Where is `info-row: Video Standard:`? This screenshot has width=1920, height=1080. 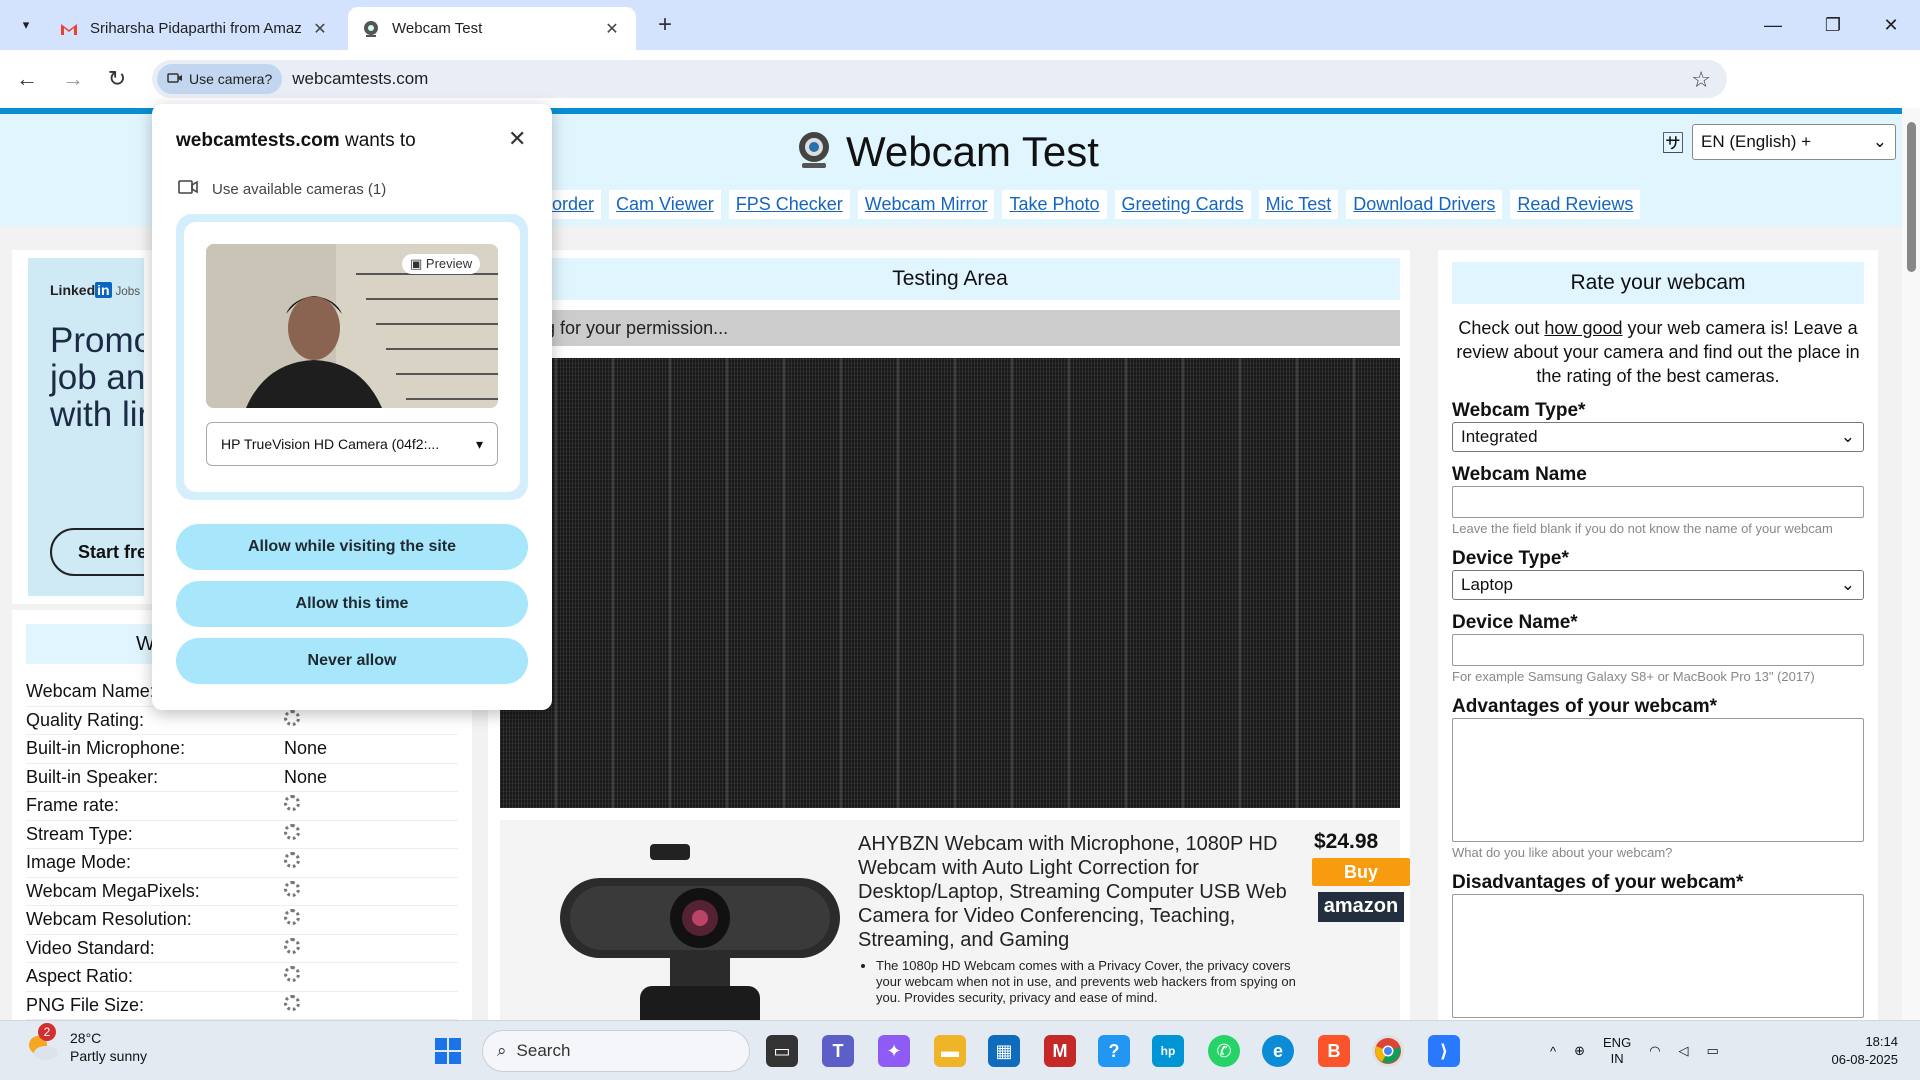
info-row: Video Standard: is located at coordinates (242, 949).